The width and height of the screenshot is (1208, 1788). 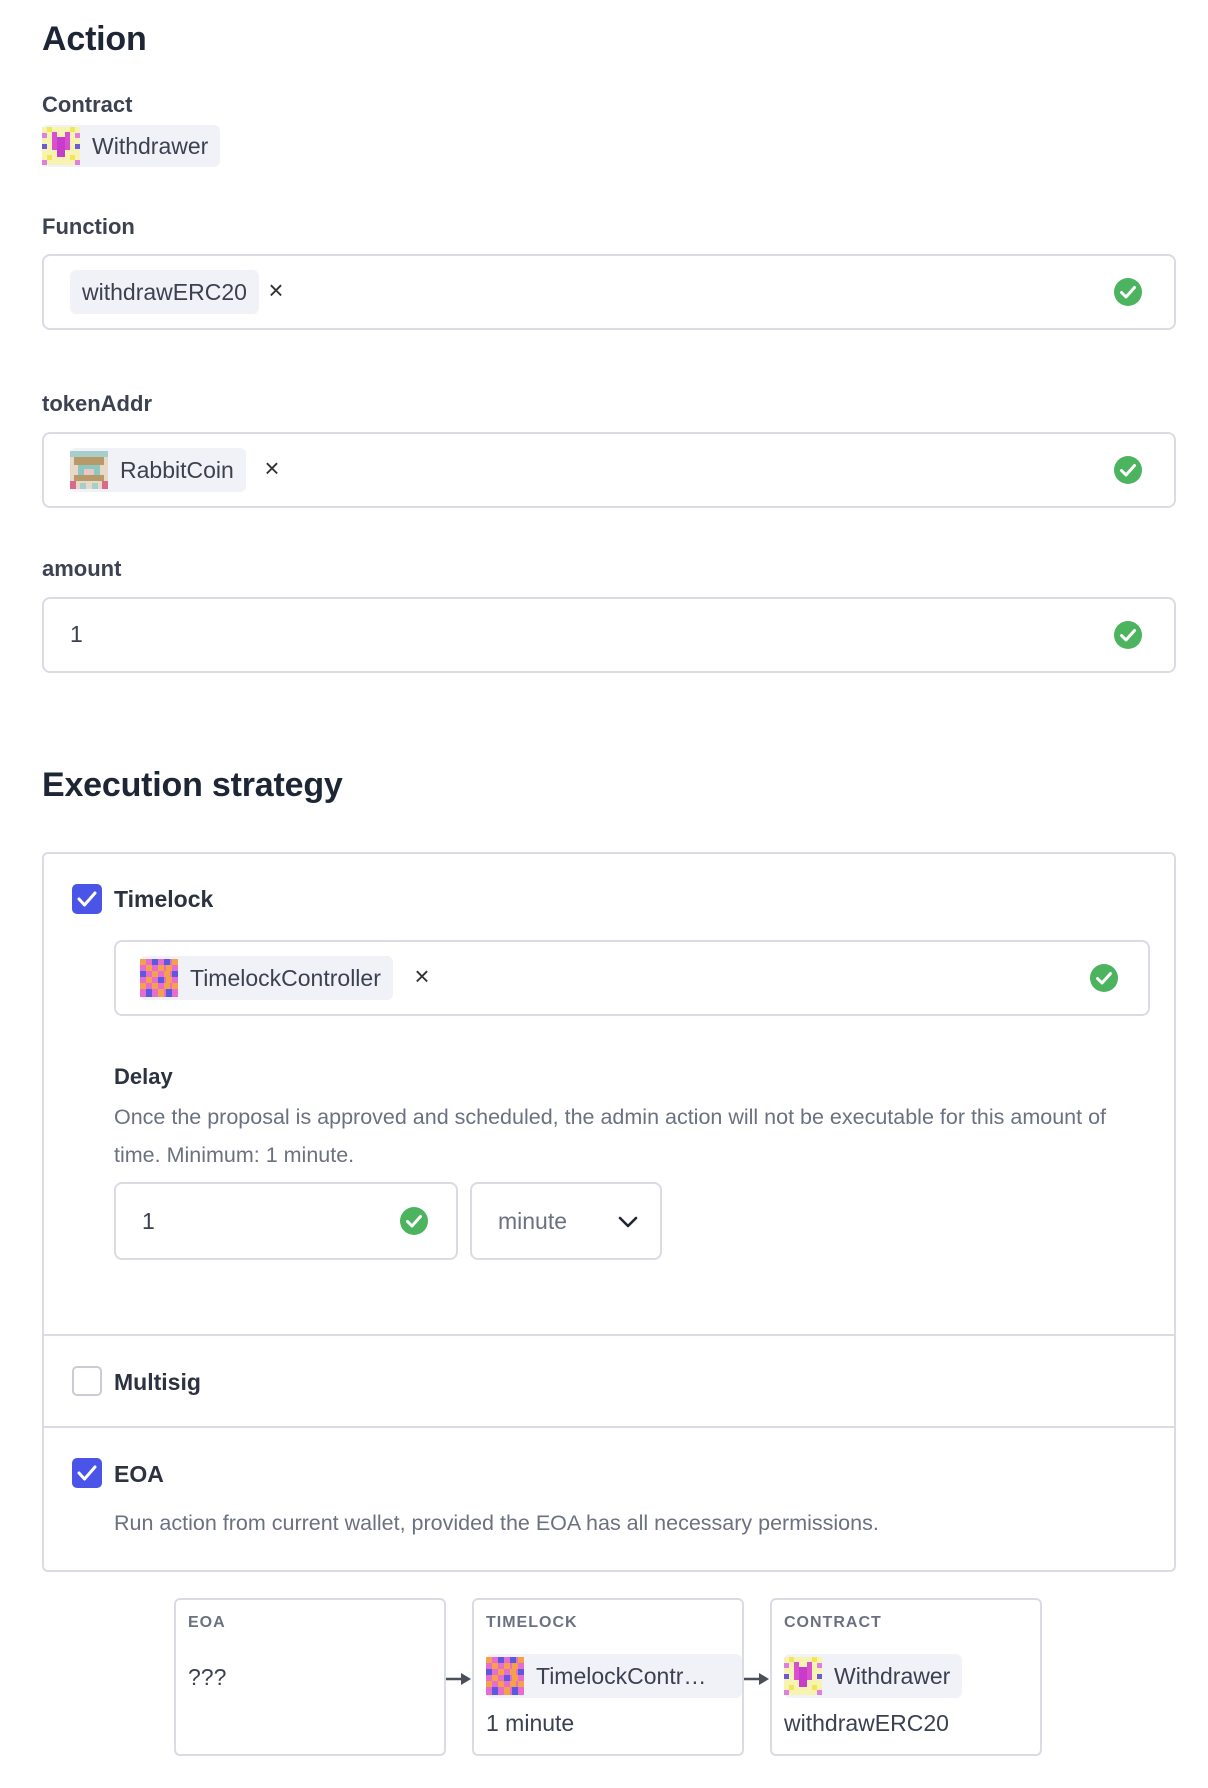 What do you see at coordinates (192, 785) in the screenshot?
I see `execution-strategy-heading: Execution strategy` at bounding box center [192, 785].